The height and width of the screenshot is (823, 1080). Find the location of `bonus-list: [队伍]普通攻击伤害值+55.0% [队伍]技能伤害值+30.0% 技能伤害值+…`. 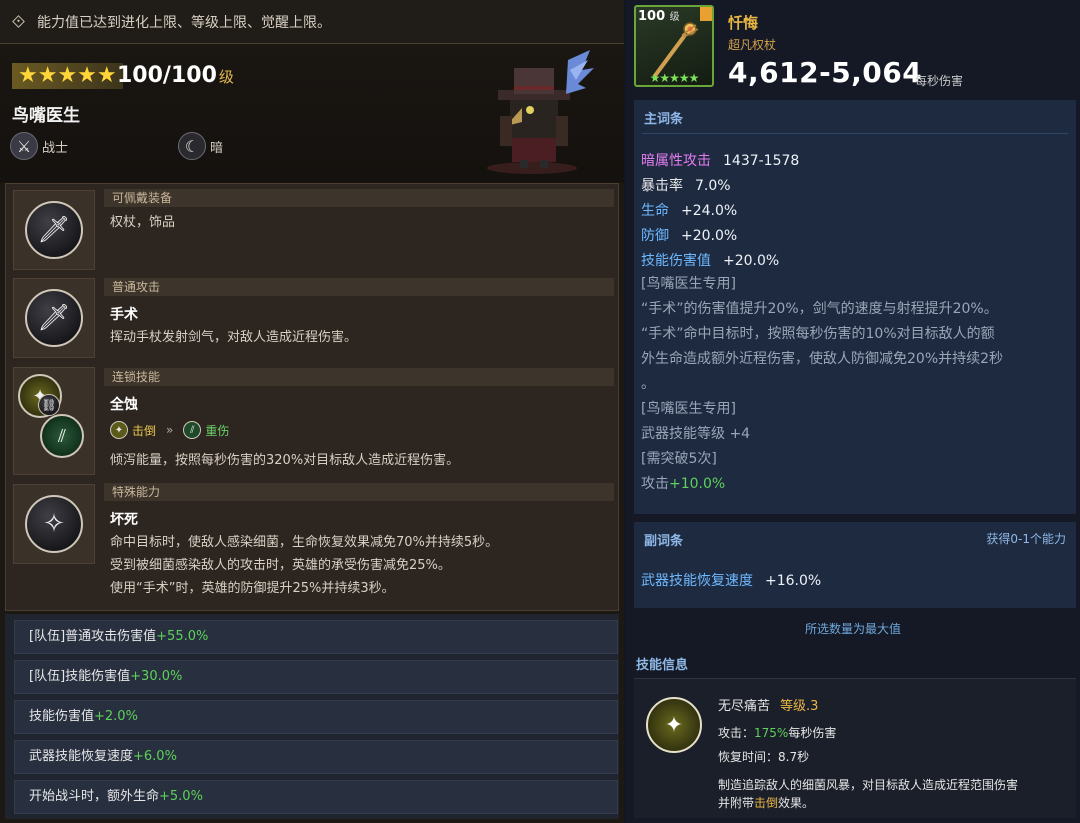

bonus-list: [队伍]普通攻击伤害值+55.0% [队伍]技能伤害值+30.0% 技能伤害值+… is located at coordinates (312, 716).